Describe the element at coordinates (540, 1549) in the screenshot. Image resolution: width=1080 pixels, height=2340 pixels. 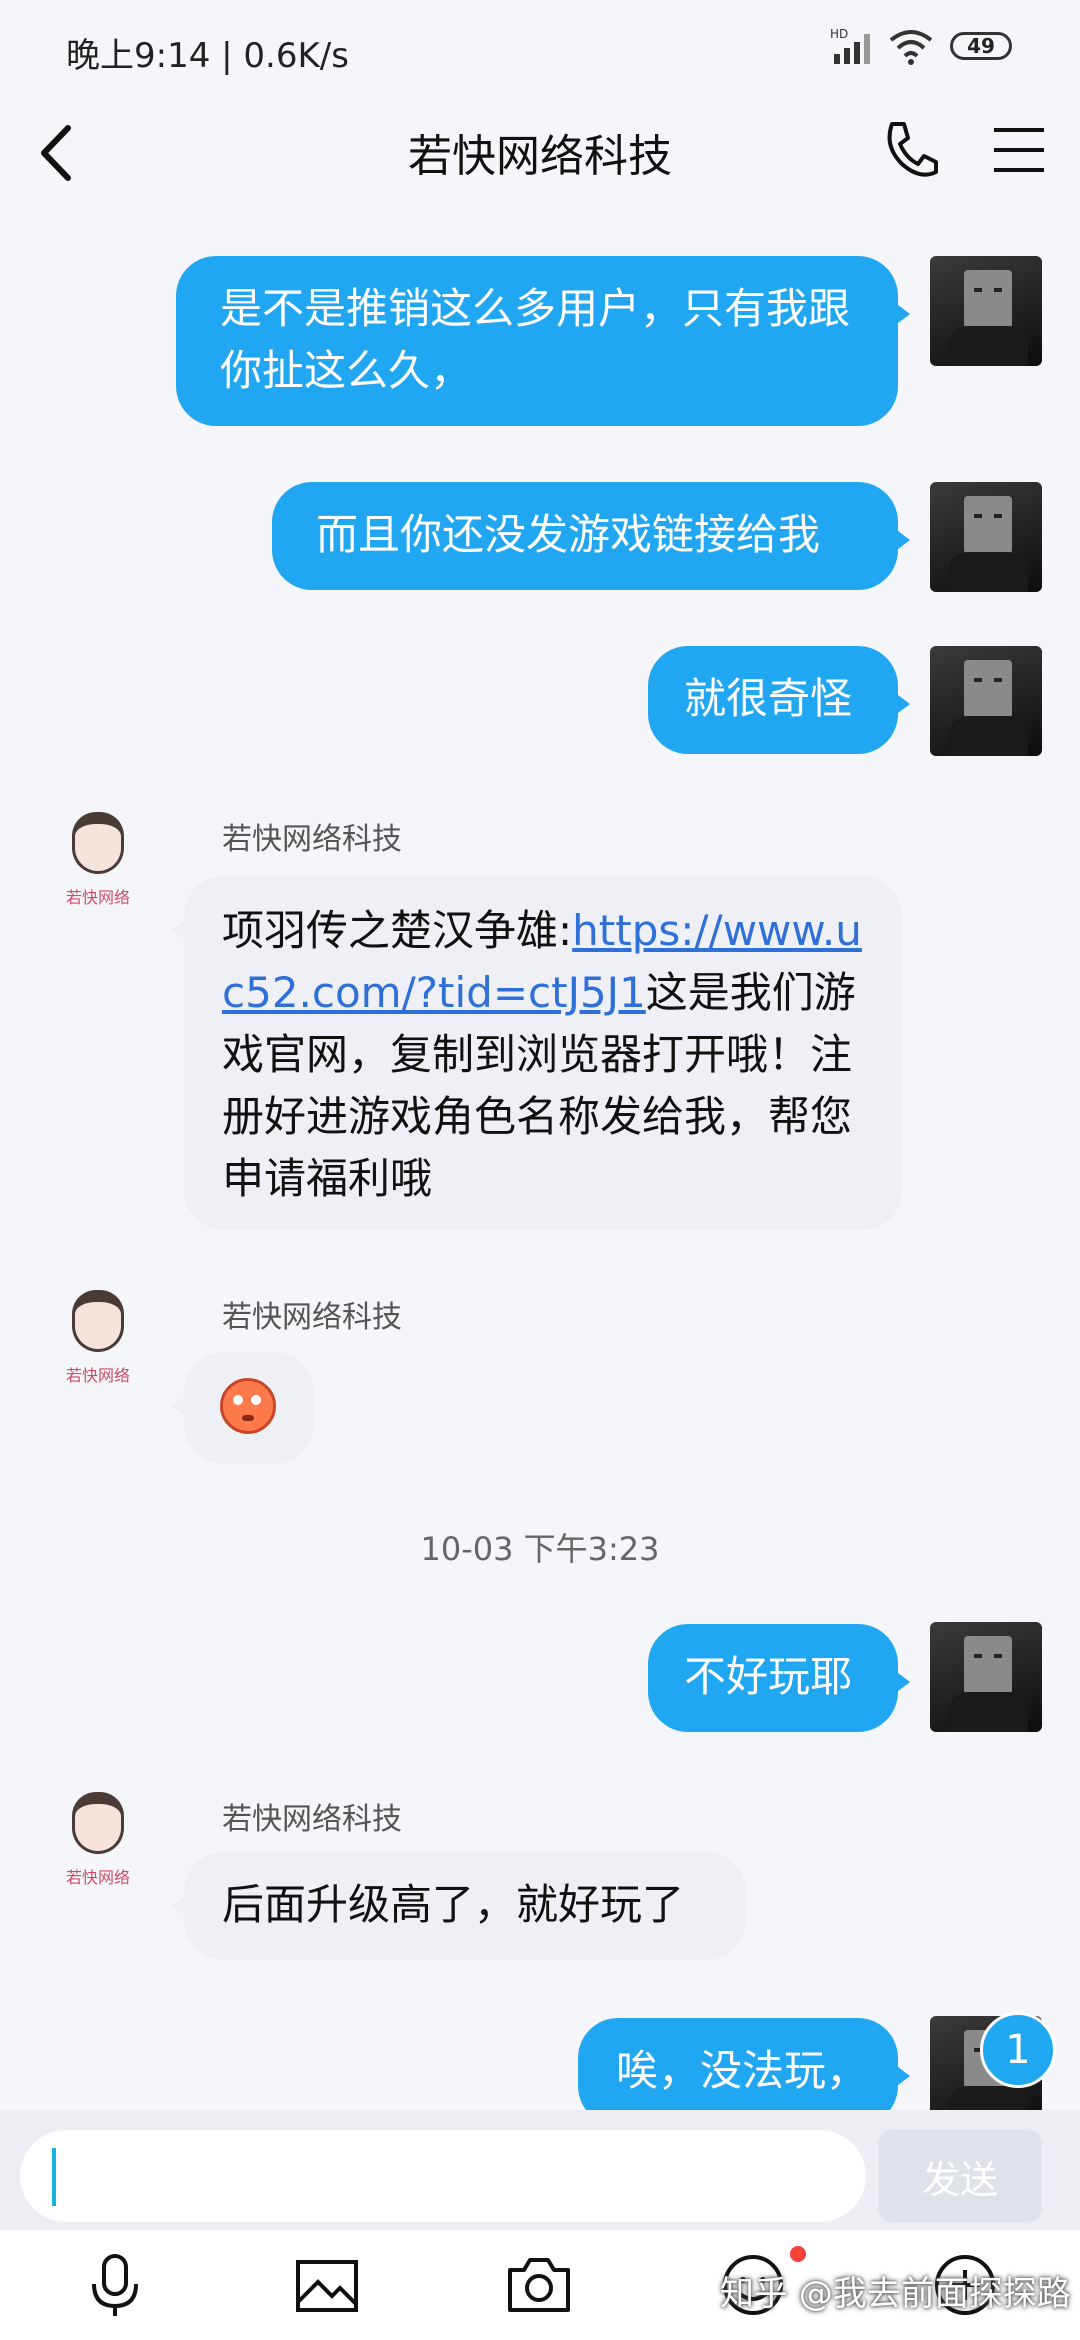
I see `message-timestamp: 10-03 下午3:23` at that location.